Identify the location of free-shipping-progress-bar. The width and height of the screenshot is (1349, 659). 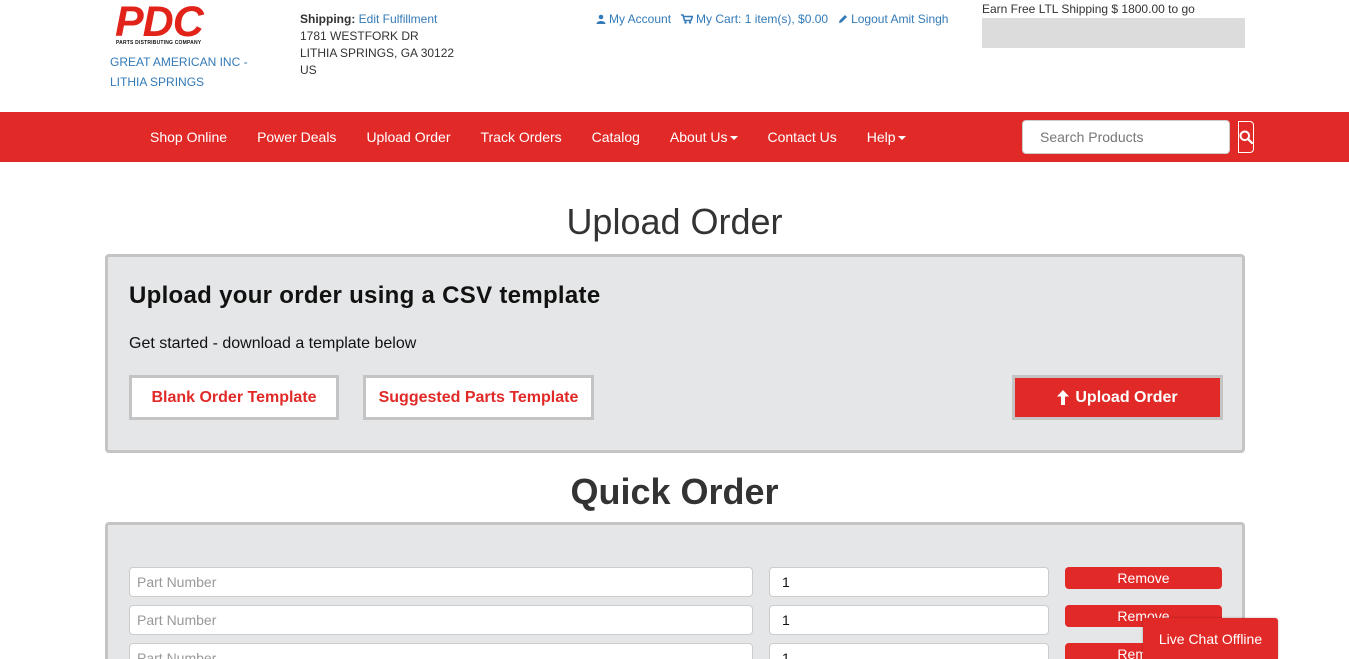
(1113, 33).